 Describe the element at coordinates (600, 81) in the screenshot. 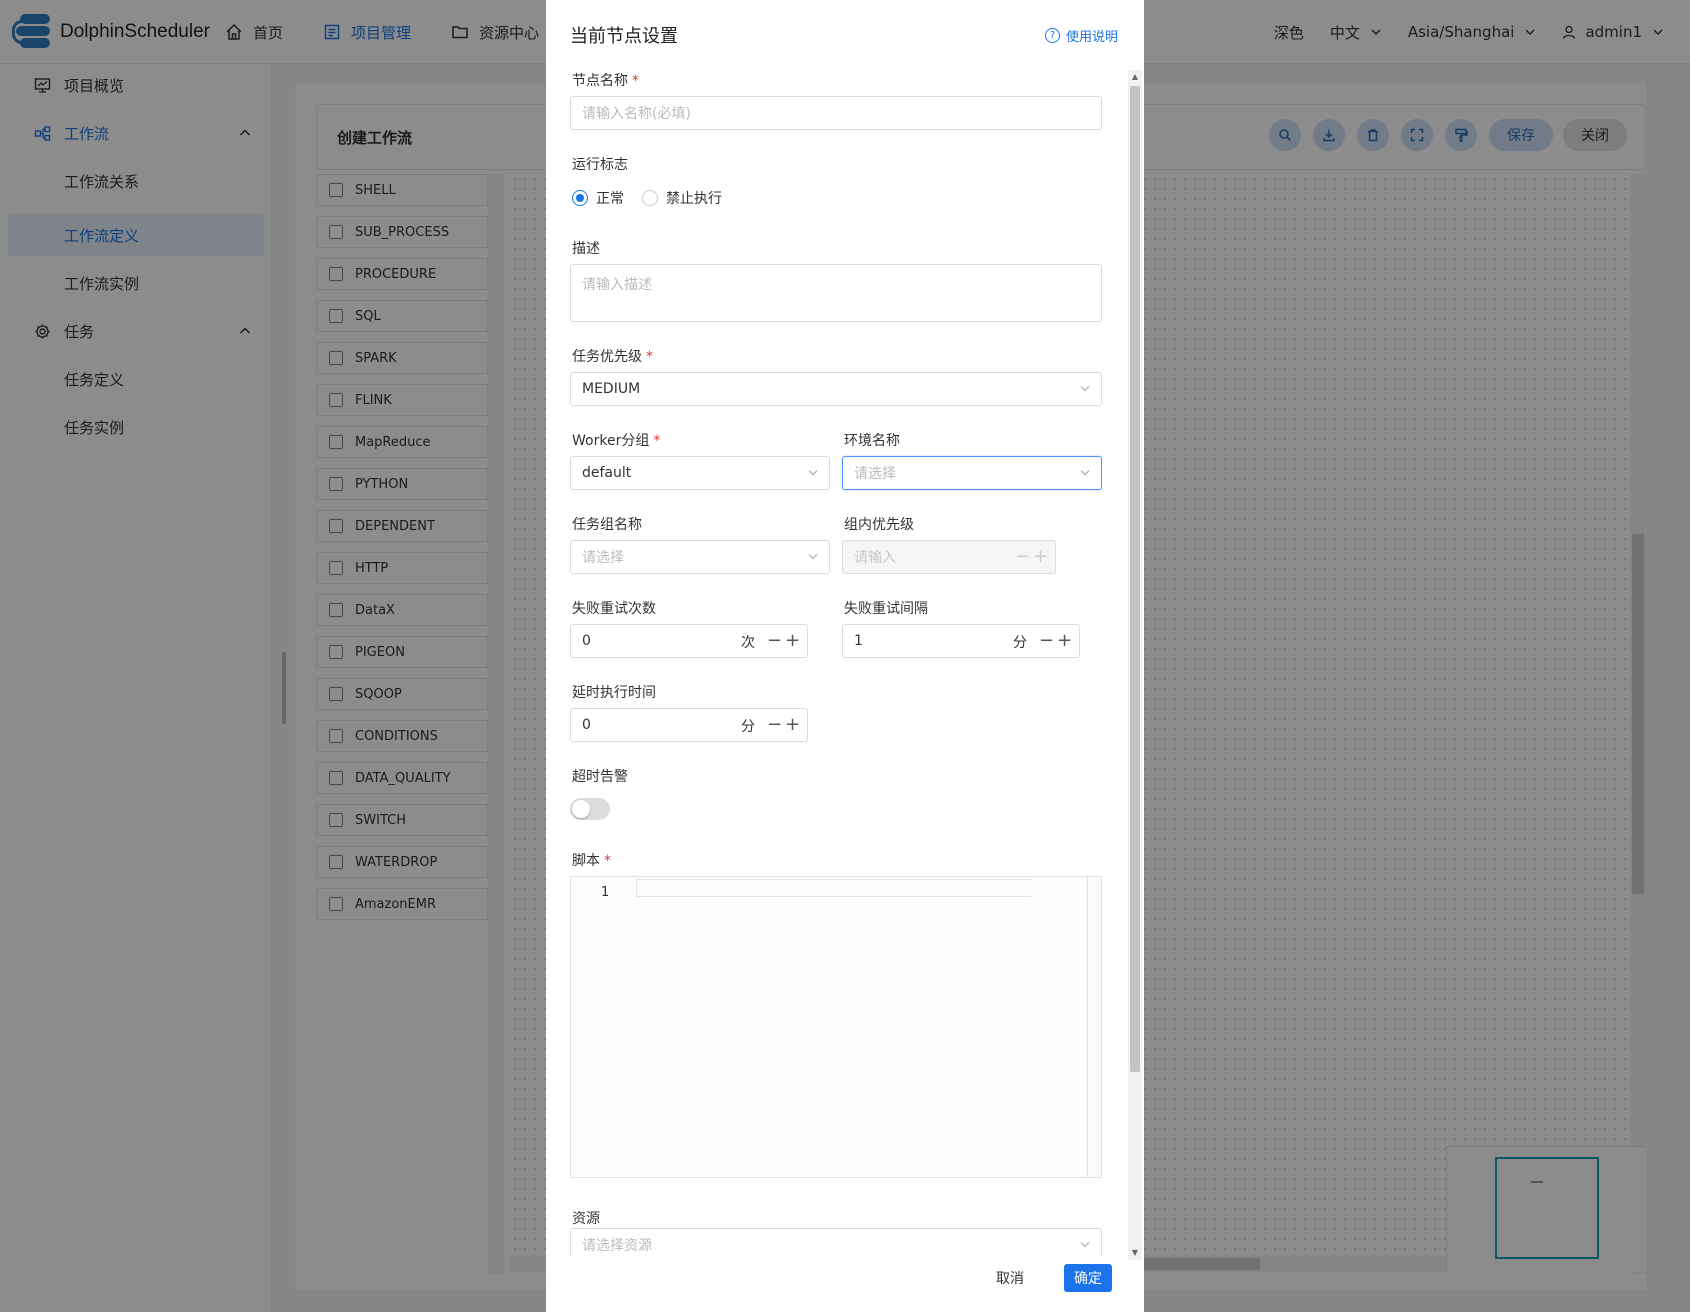

I see `node-name-label-text: 节点名称` at that location.